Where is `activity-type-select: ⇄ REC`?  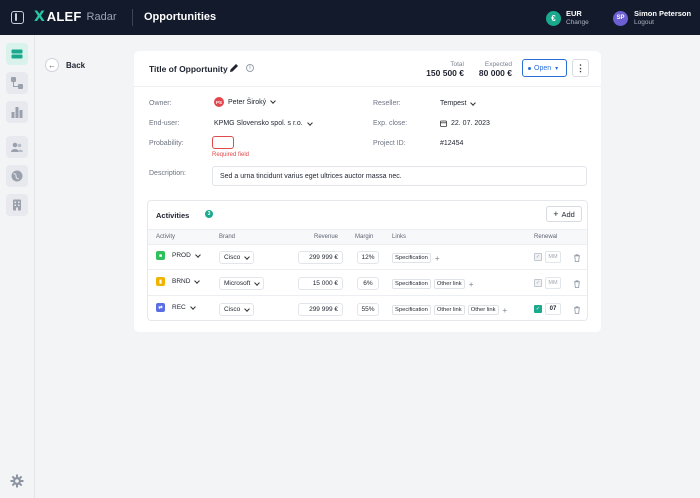 activity-type-select: ⇄ REC is located at coordinates (176, 307).